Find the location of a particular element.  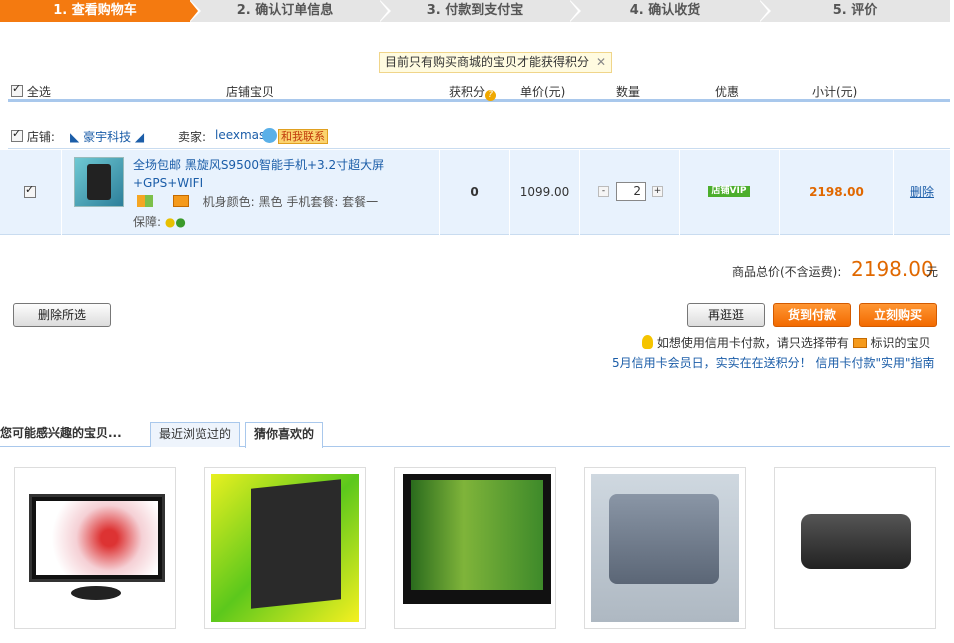

credit-card-icon is located at coordinates (859, 343).